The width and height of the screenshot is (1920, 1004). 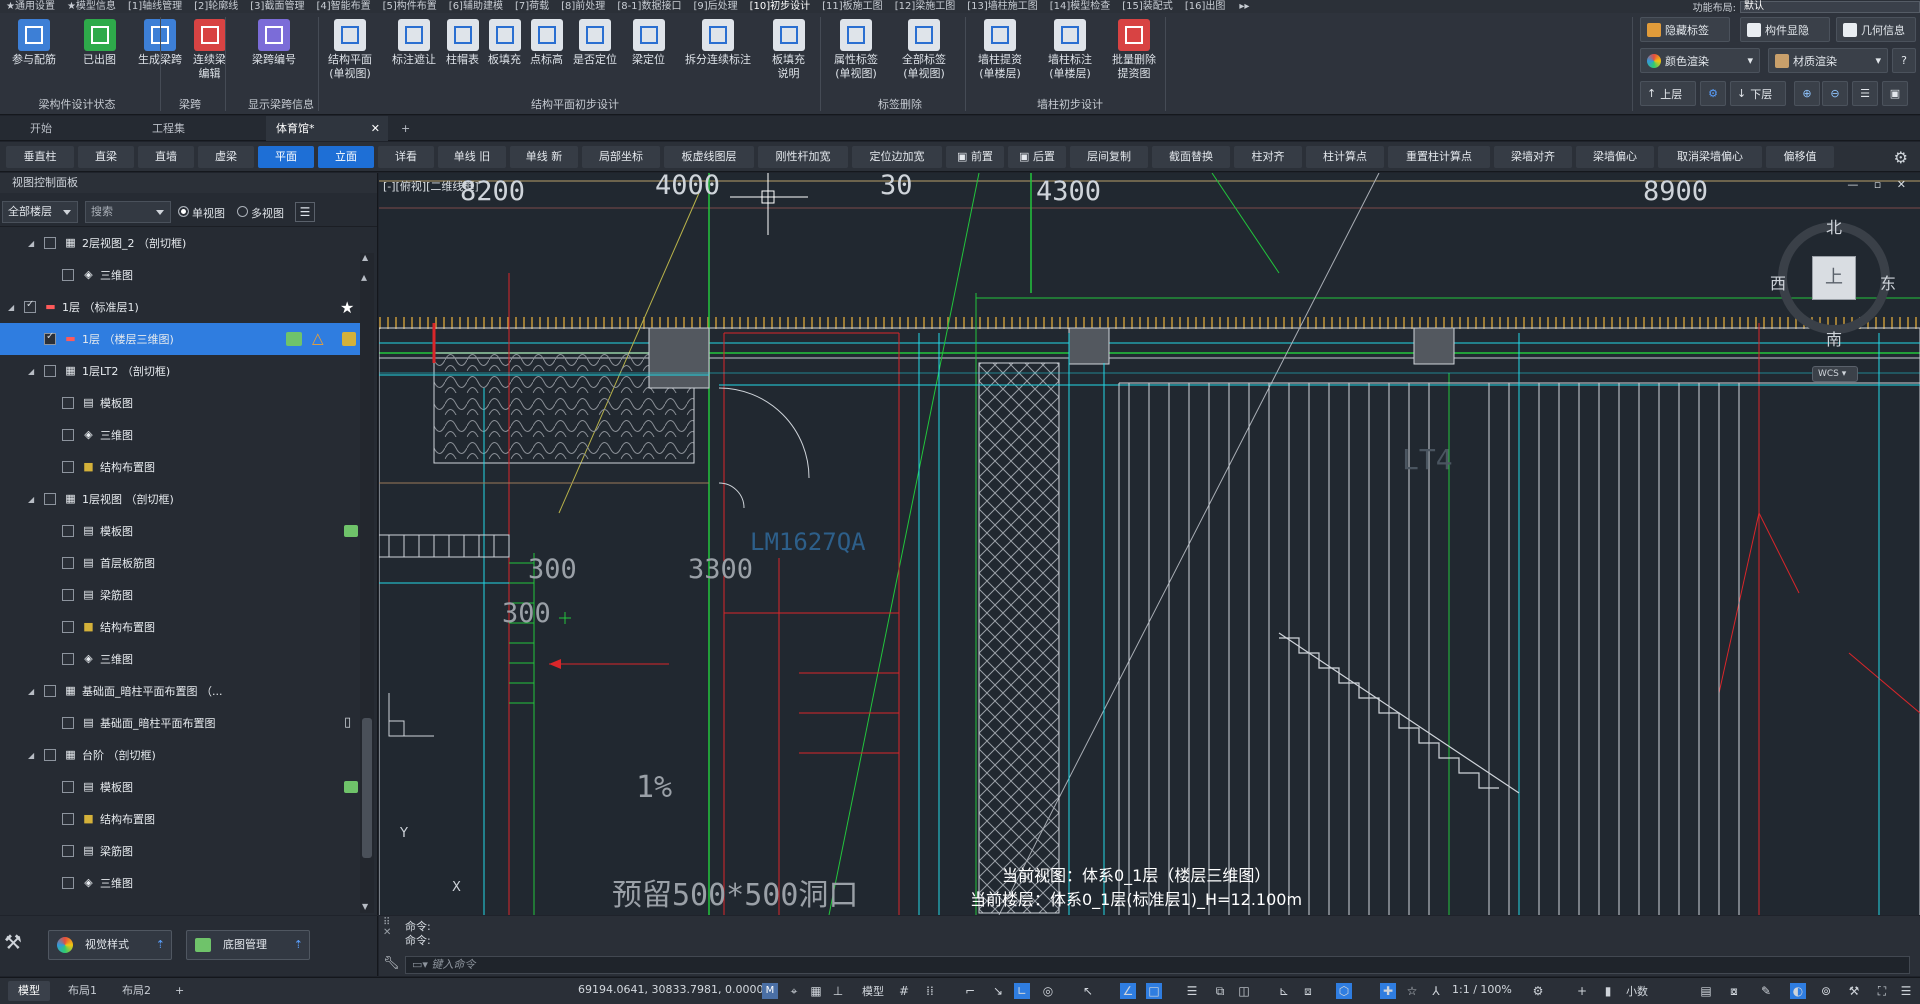 What do you see at coordinates (347, 307) in the screenshot?
I see `star-icon: ★` at bounding box center [347, 307].